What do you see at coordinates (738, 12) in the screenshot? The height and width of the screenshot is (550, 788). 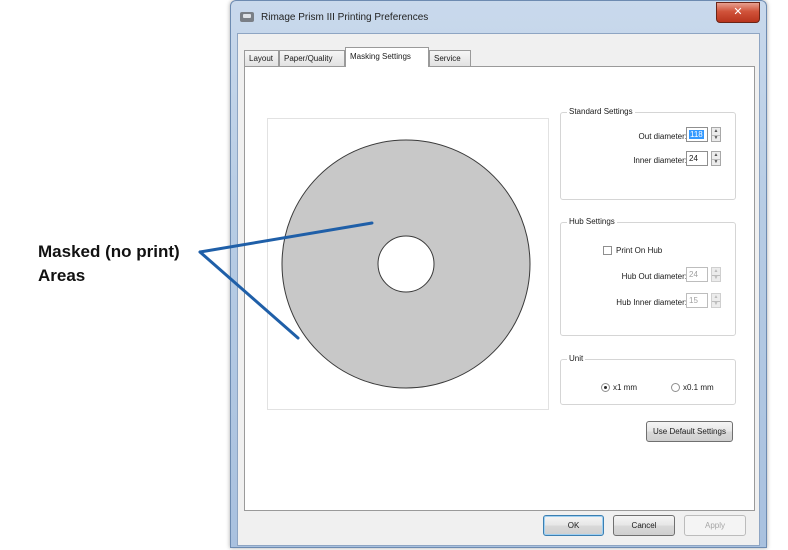 I see `close-button: ✕` at bounding box center [738, 12].